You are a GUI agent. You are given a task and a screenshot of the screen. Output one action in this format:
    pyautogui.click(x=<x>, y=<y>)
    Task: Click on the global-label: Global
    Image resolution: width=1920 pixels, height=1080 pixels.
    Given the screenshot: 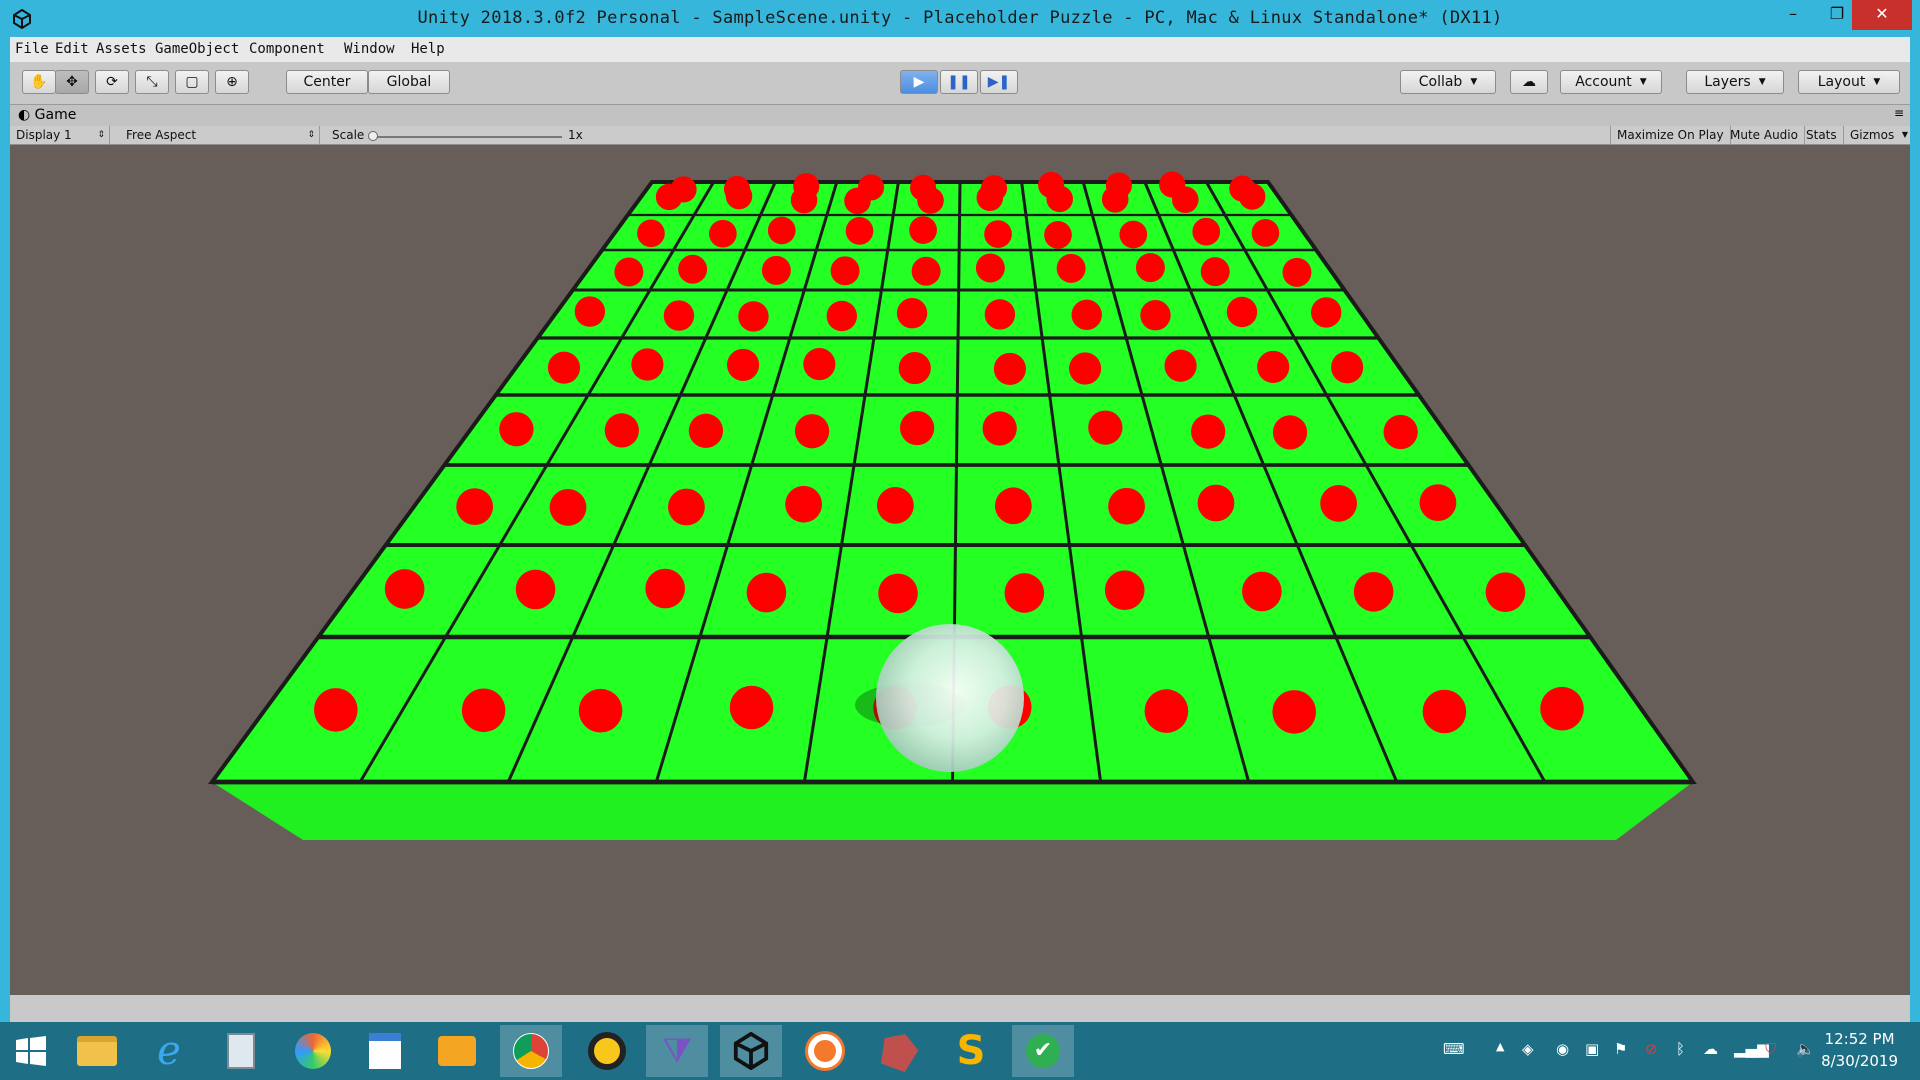 What is the action you would take?
    pyautogui.click(x=409, y=82)
    